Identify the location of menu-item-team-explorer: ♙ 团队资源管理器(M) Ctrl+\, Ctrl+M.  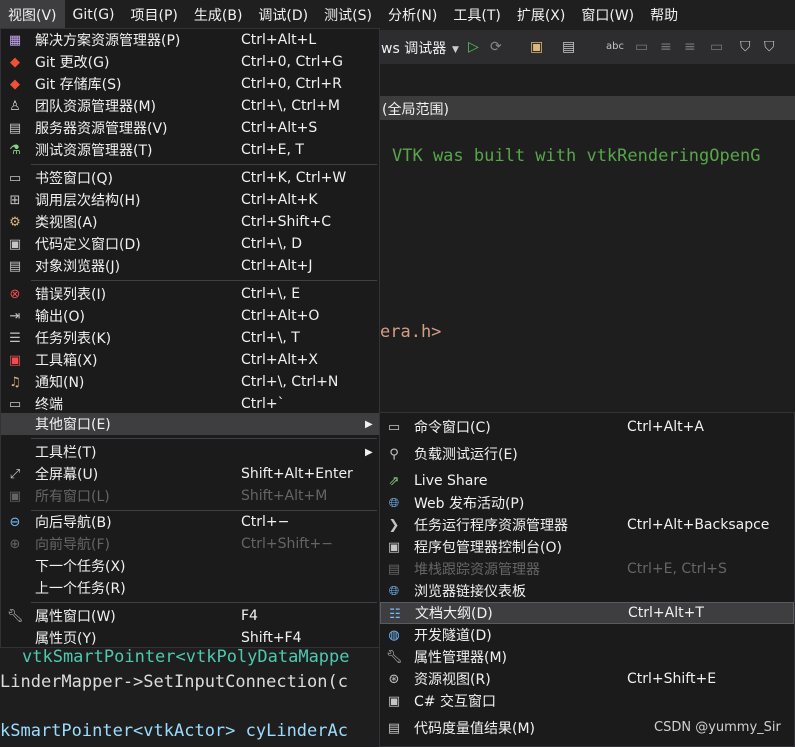
(190, 106).